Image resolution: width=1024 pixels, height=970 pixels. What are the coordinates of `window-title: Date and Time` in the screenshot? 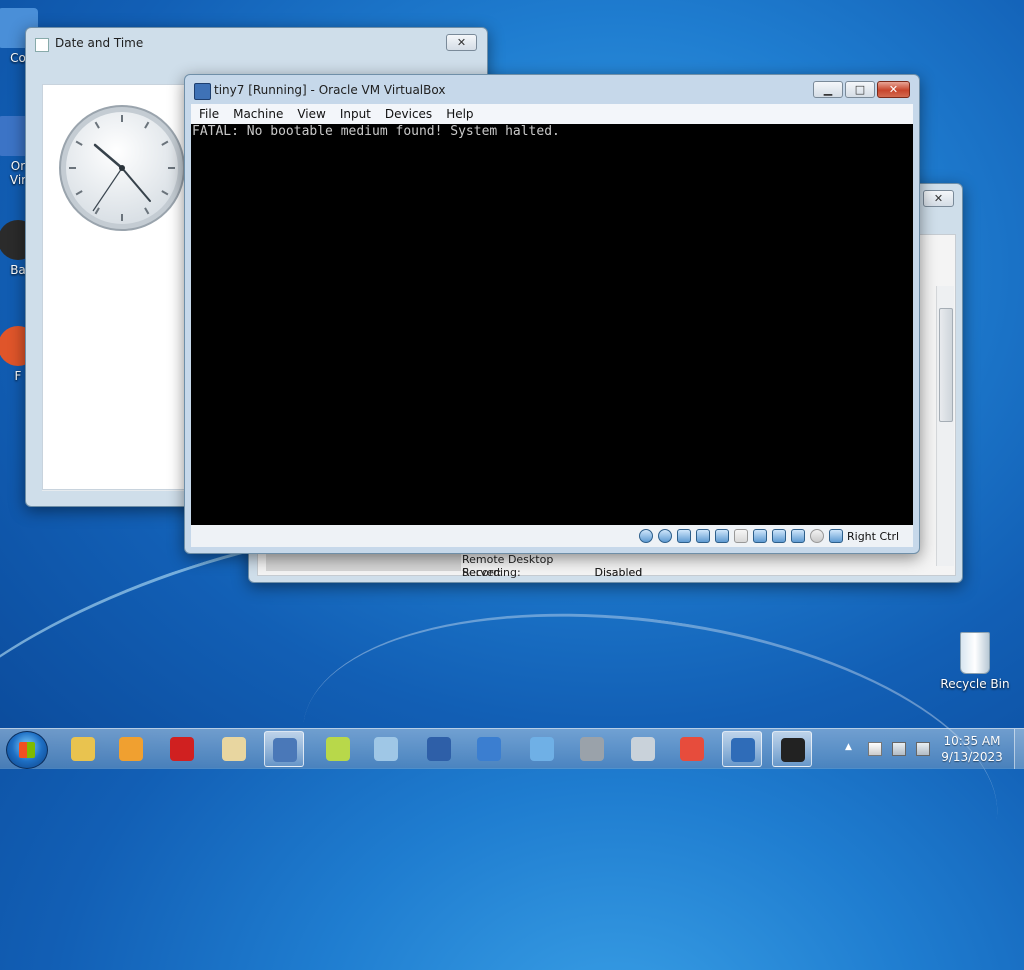 It's located at (99, 43).